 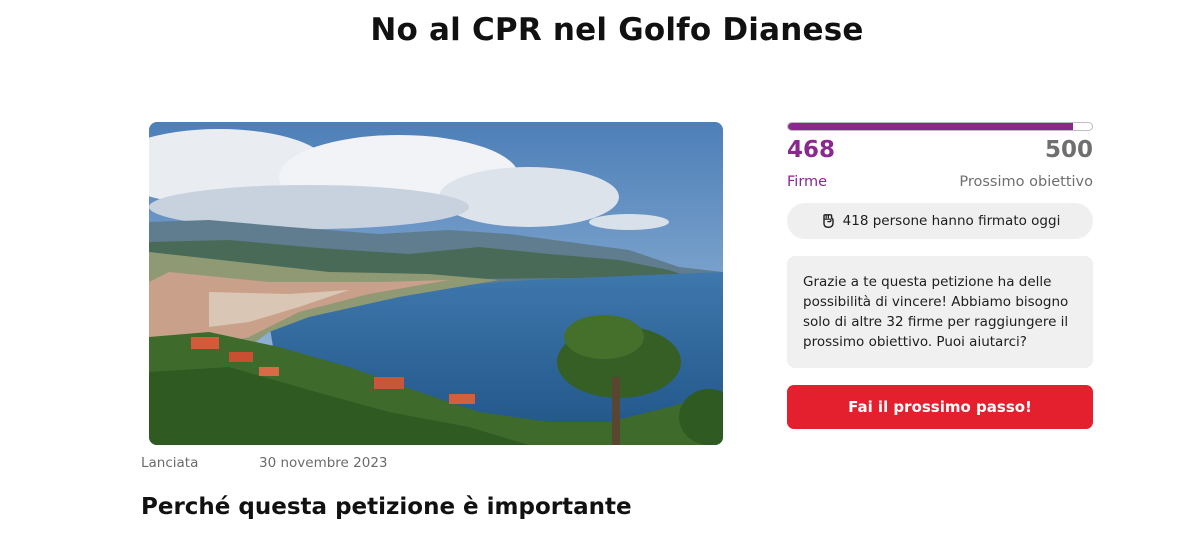 I want to click on signature-goal-label: Prossimo obiettivo, so click(x=1026, y=182).